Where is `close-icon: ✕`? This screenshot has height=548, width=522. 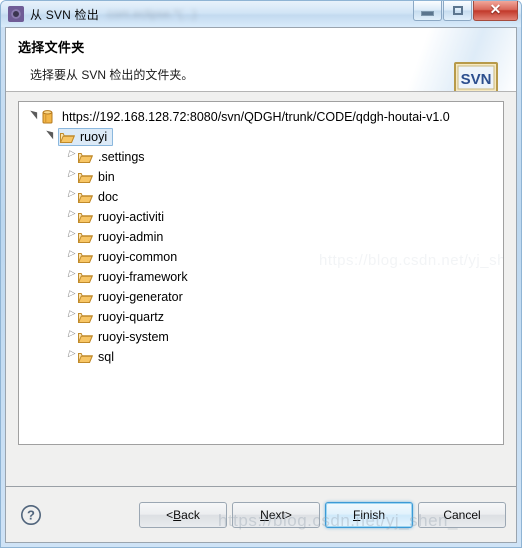 close-icon: ✕ is located at coordinates (495, 10).